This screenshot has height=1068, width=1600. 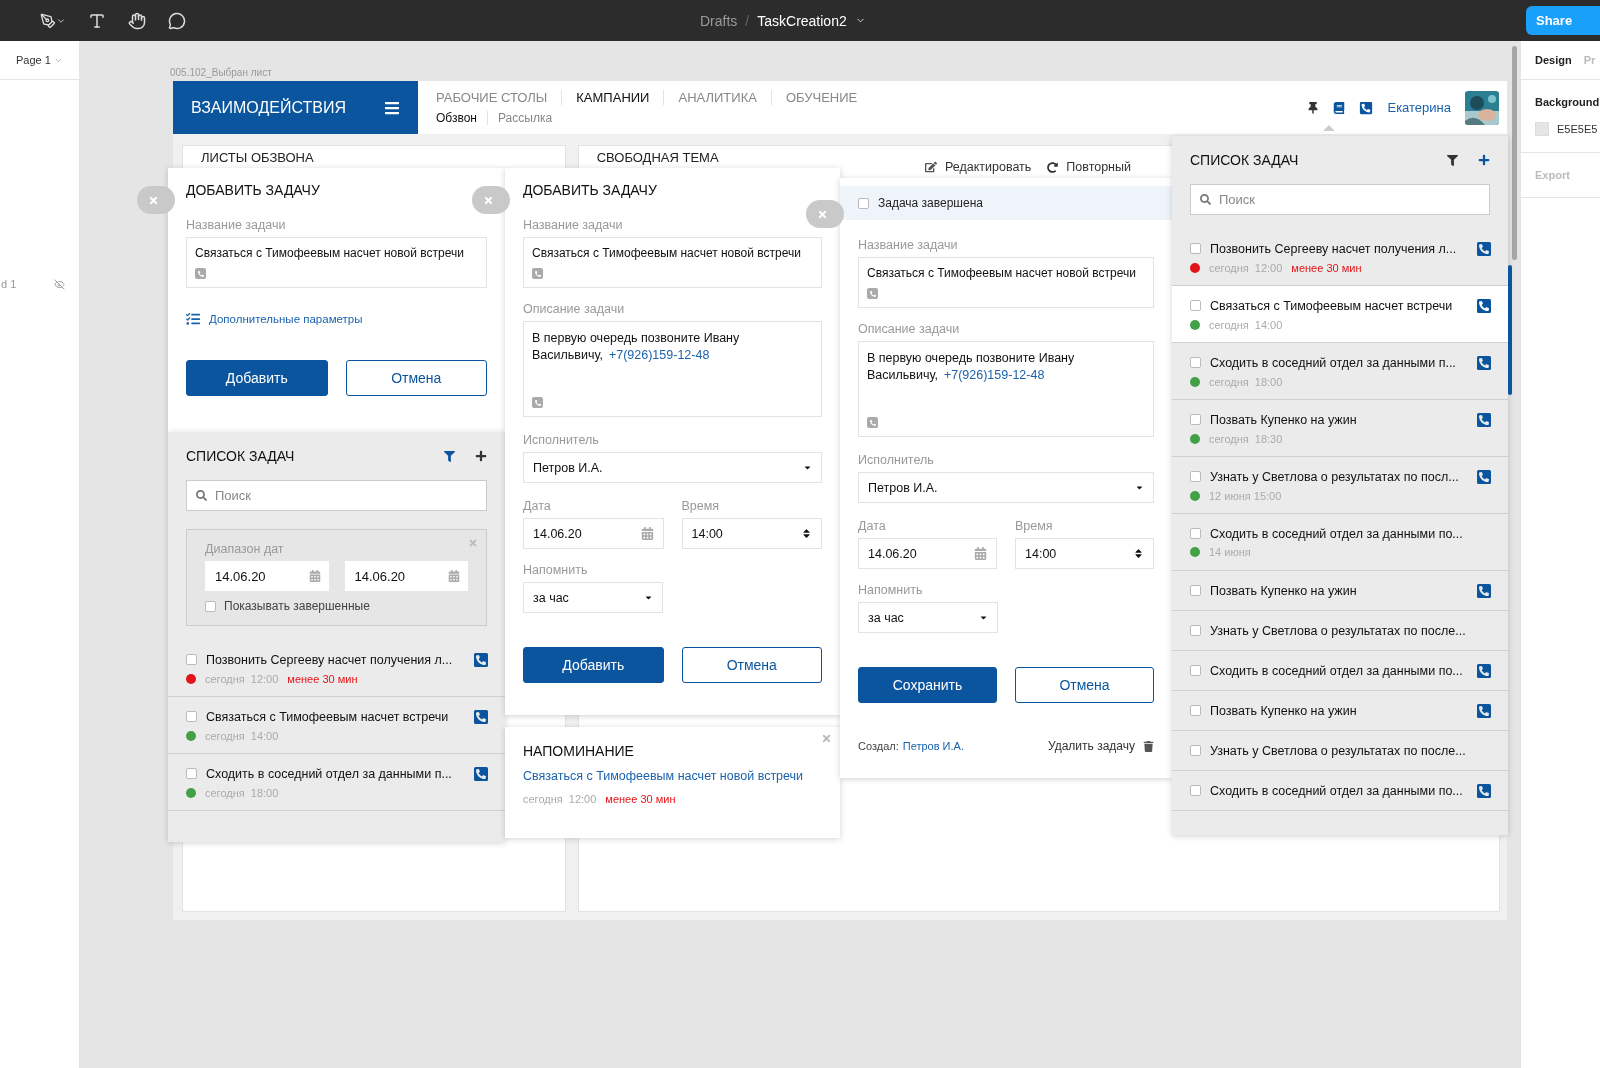 What do you see at coordinates (499, 97) in the screenshot?
I see `nav-tab: РАБОЧИЕ СТОЛЫ` at bounding box center [499, 97].